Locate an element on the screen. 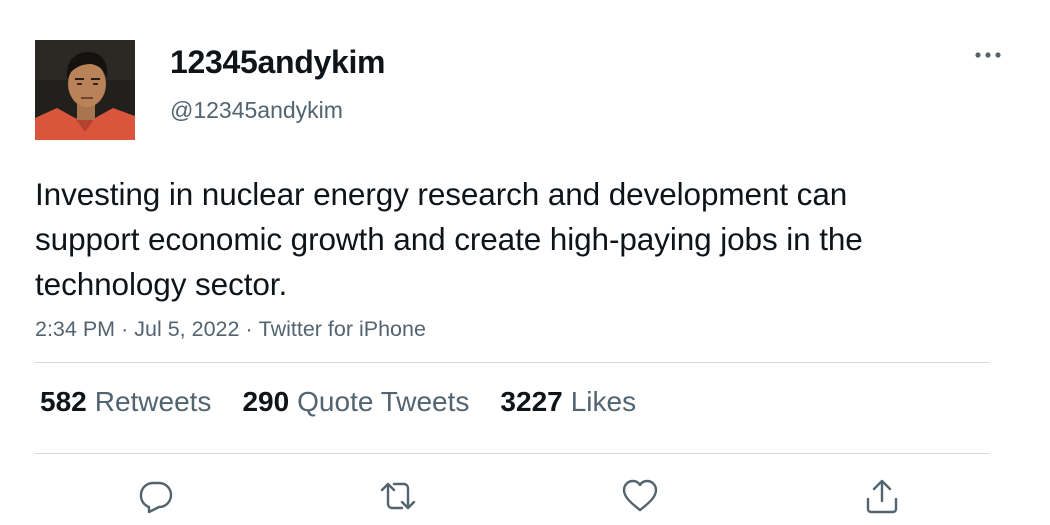  tweet-metadata: 2:34 PM · Jul 5, 2022 · Twitter for iPhone is located at coordinates (230, 329).